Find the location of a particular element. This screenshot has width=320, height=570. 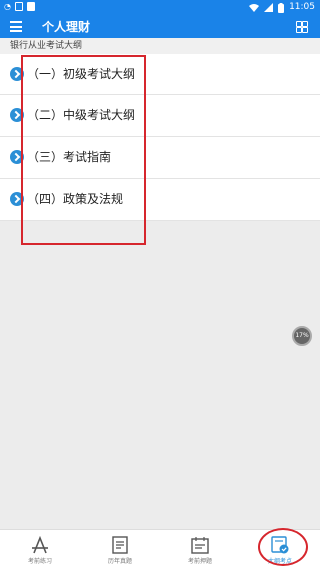

nav-label: 大纲考点 is located at coordinates (279, 561).